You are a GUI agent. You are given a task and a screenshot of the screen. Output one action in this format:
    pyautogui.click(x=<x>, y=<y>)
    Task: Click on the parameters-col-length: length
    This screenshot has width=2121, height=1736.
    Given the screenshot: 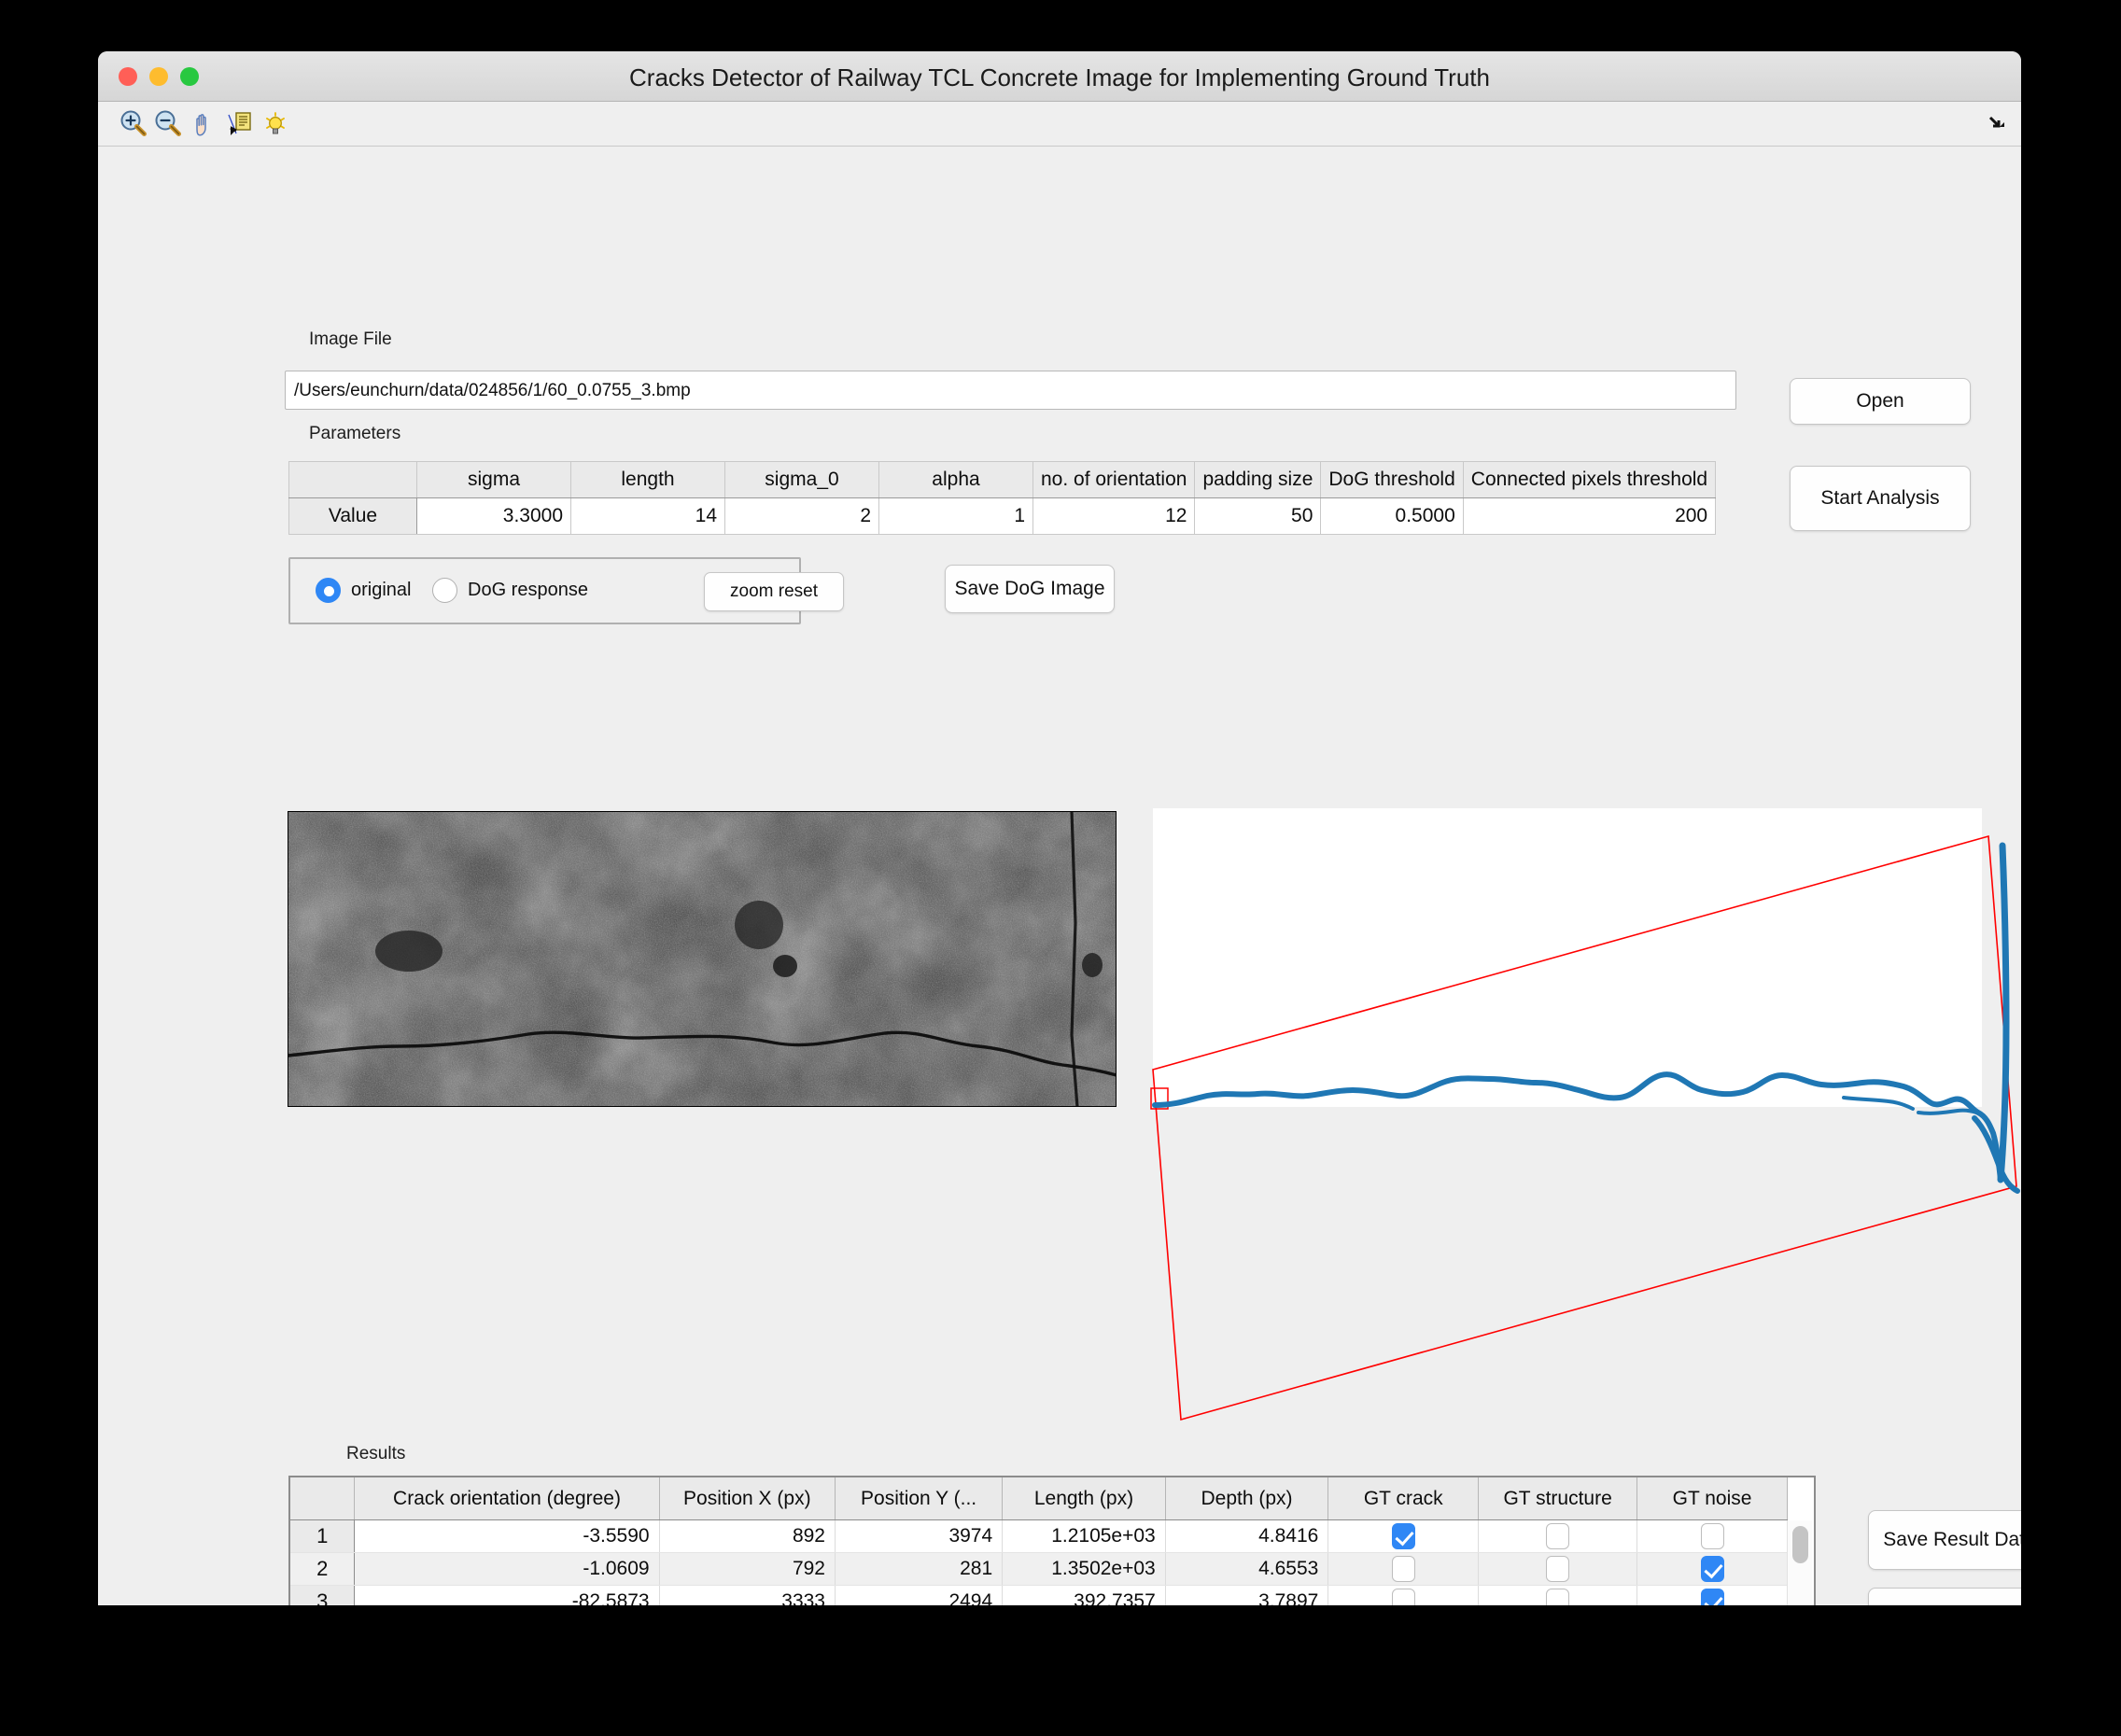 What is the action you would take?
    pyautogui.click(x=648, y=479)
    